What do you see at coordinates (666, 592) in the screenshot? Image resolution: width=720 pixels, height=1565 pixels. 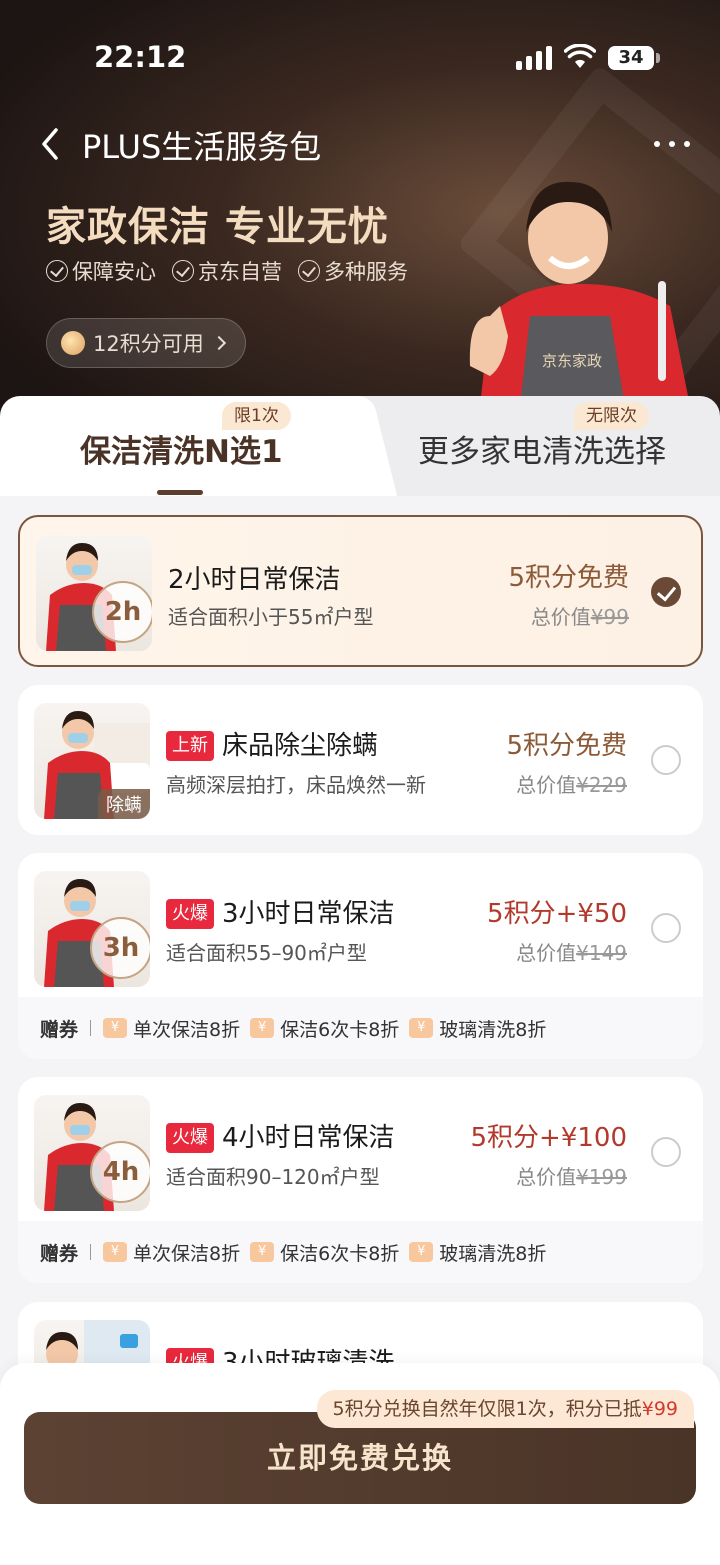 I see `select-radio-checked` at bounding box center [666, 592].